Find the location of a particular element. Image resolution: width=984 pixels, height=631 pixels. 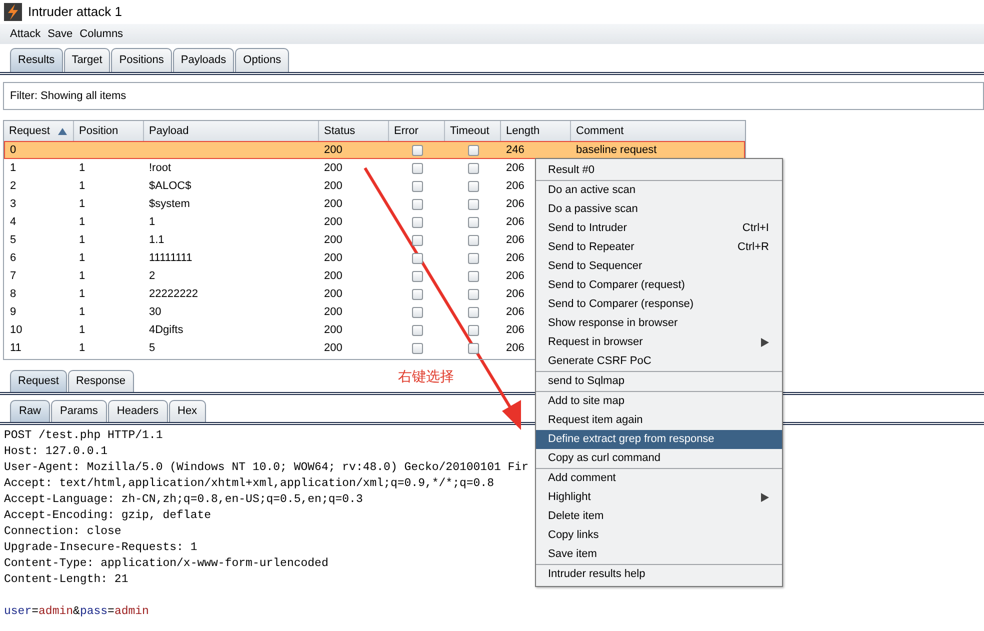

tab: Hex is located at coordinates (187, 411).